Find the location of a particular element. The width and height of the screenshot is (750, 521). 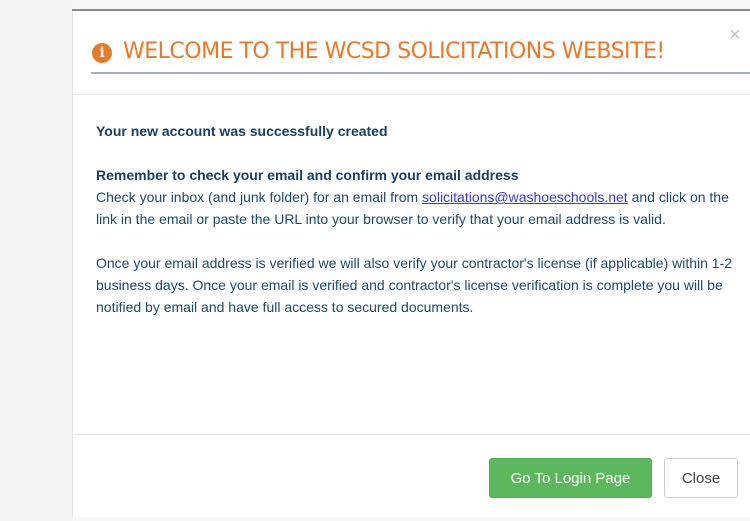

close-button: Close is located at coordinates (701, 478).